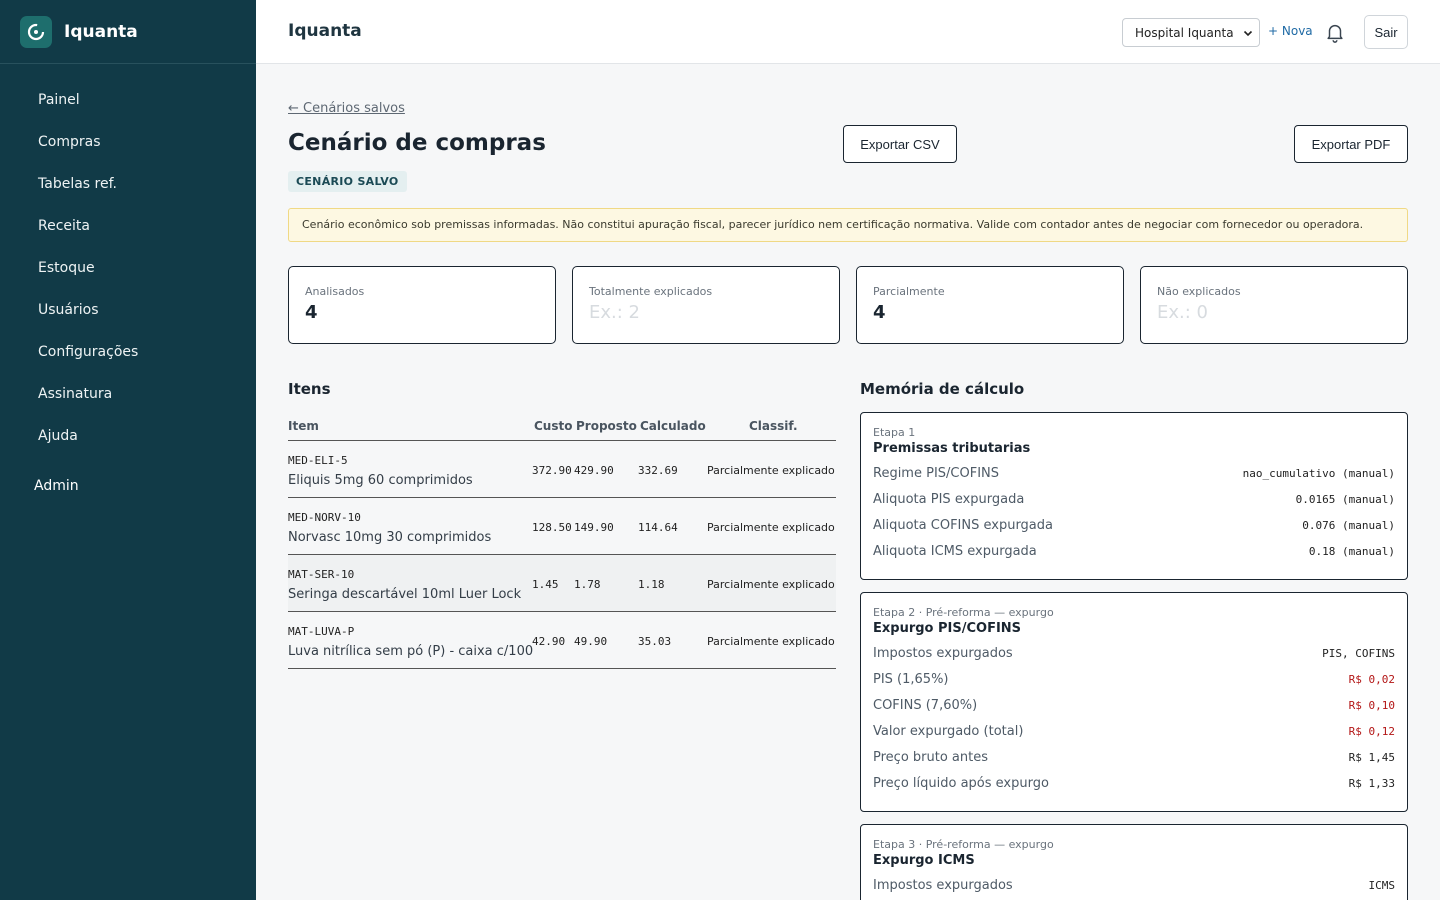 This screenshot has height=900, width=1440. I want to click on stage-values: Impostos expurgados ICMS, so click(1134, 885).